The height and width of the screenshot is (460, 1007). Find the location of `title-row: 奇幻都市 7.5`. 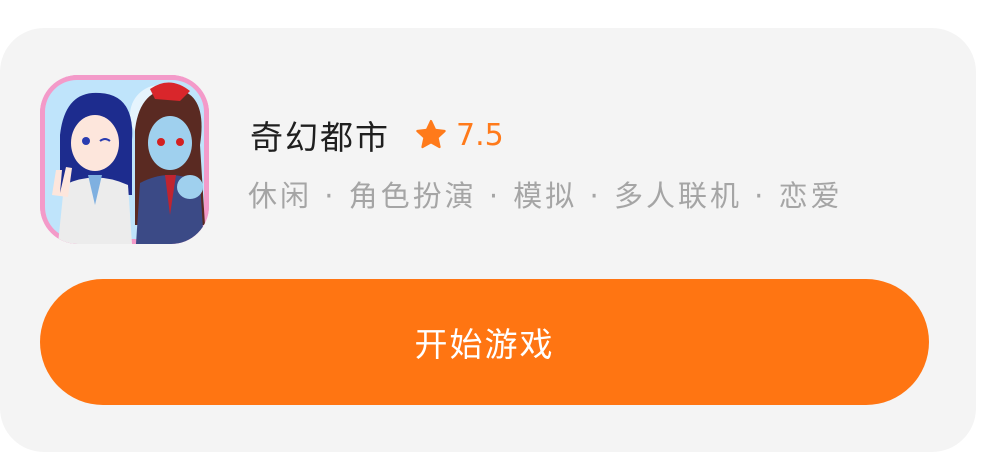

title-row: 奇幻都市 7.5 is located at coordinates (377, 135).